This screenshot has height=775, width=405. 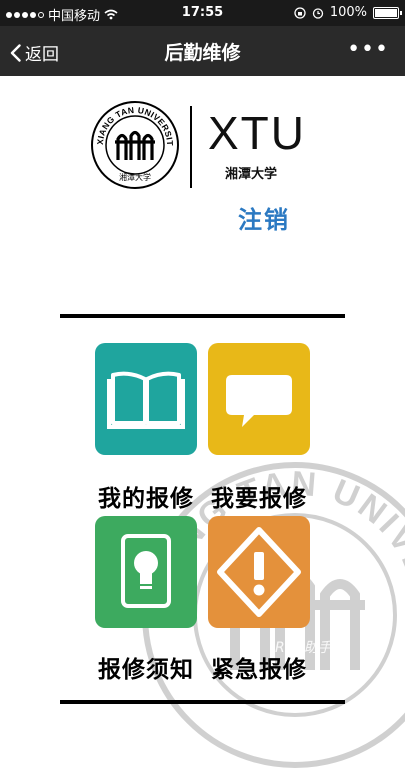 I want to click on rotation-lock-icon, so click(x=300, y=12).